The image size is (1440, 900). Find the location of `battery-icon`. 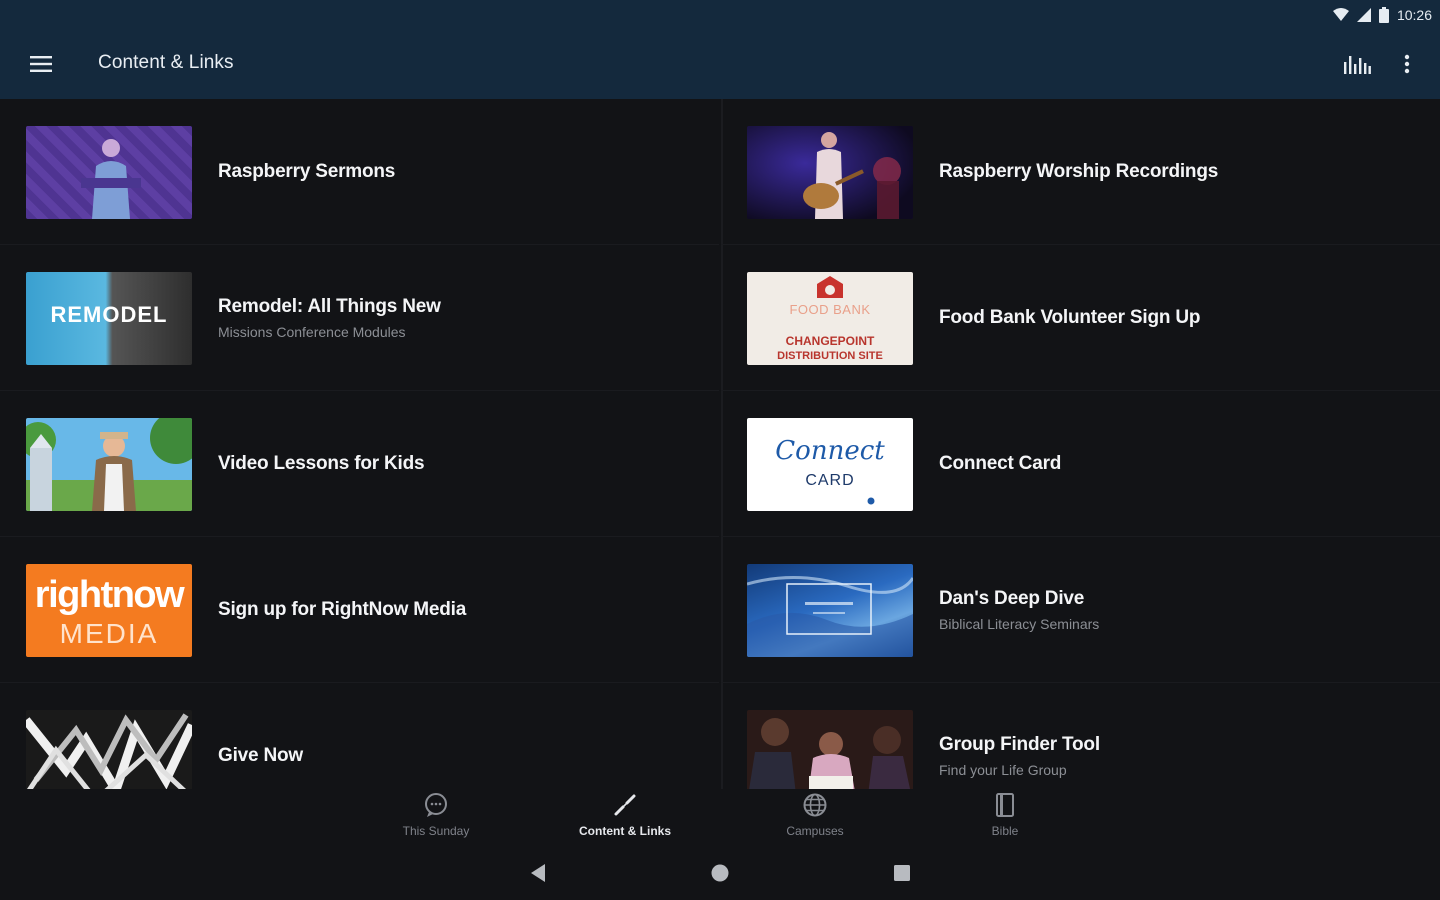

battery-icon is located at coordinates (1383, 15).